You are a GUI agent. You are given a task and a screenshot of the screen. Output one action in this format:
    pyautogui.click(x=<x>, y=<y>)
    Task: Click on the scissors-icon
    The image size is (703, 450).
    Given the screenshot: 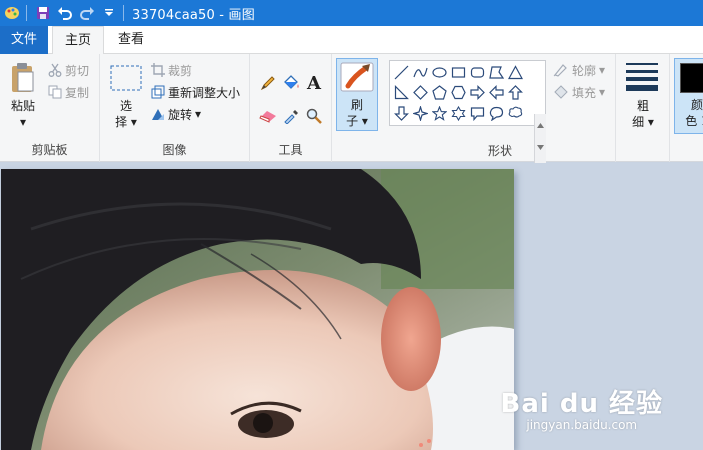 What is the action you would take?
    pyautogui.click(x=55, y=70)
    